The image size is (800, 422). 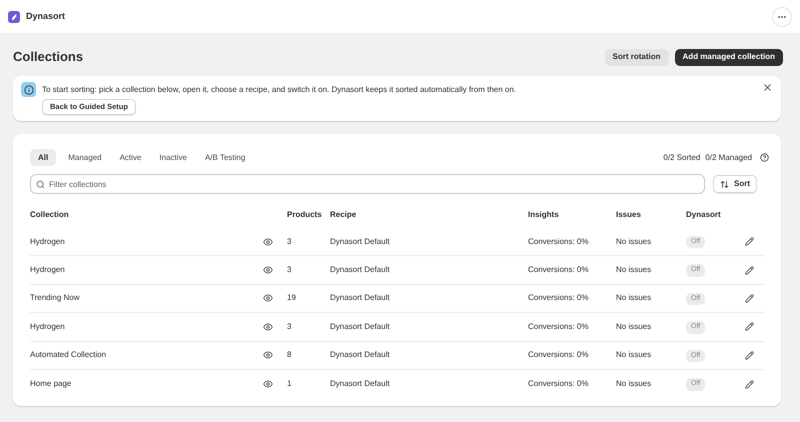 I want to click on column-header: Recipe, so click(x=344, y=215).